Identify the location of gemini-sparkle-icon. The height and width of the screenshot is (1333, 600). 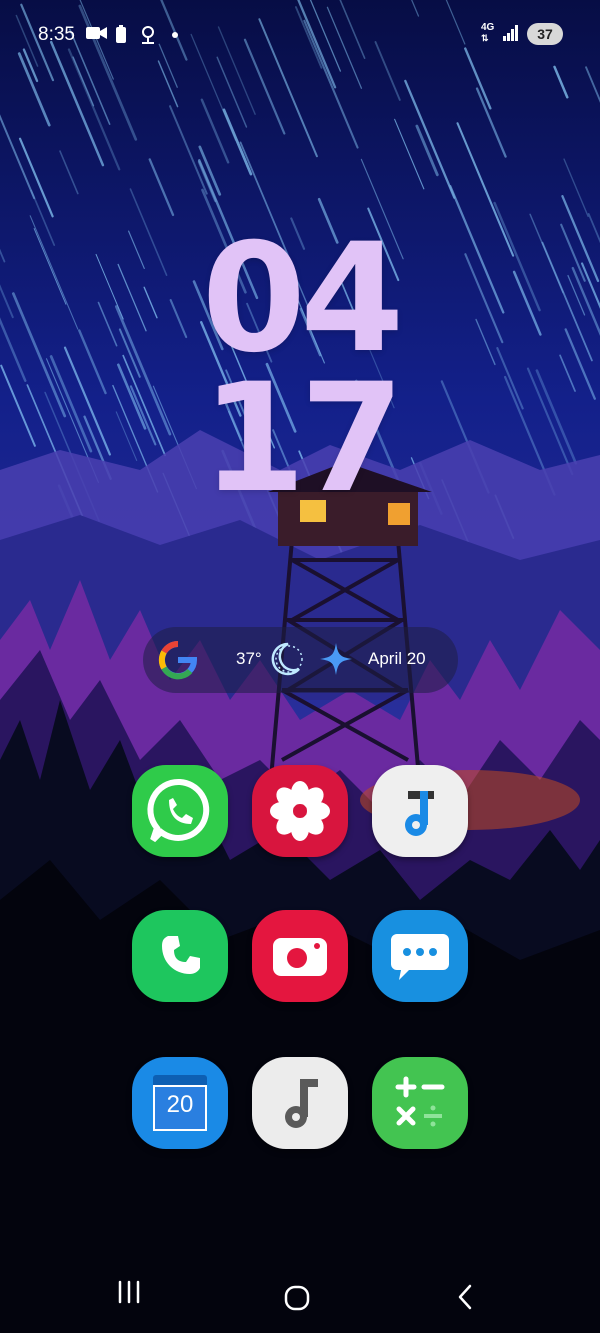
(336, 659).